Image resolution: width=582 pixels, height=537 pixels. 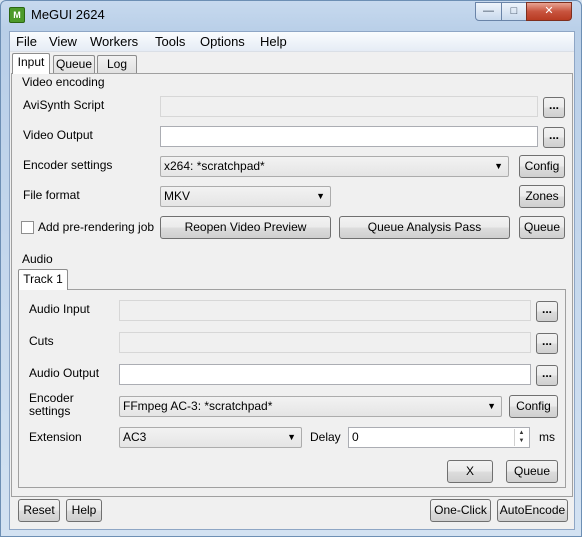 I want to click on spinner-arrows-icon: ▲ ▼, so click(x=521, y=437).